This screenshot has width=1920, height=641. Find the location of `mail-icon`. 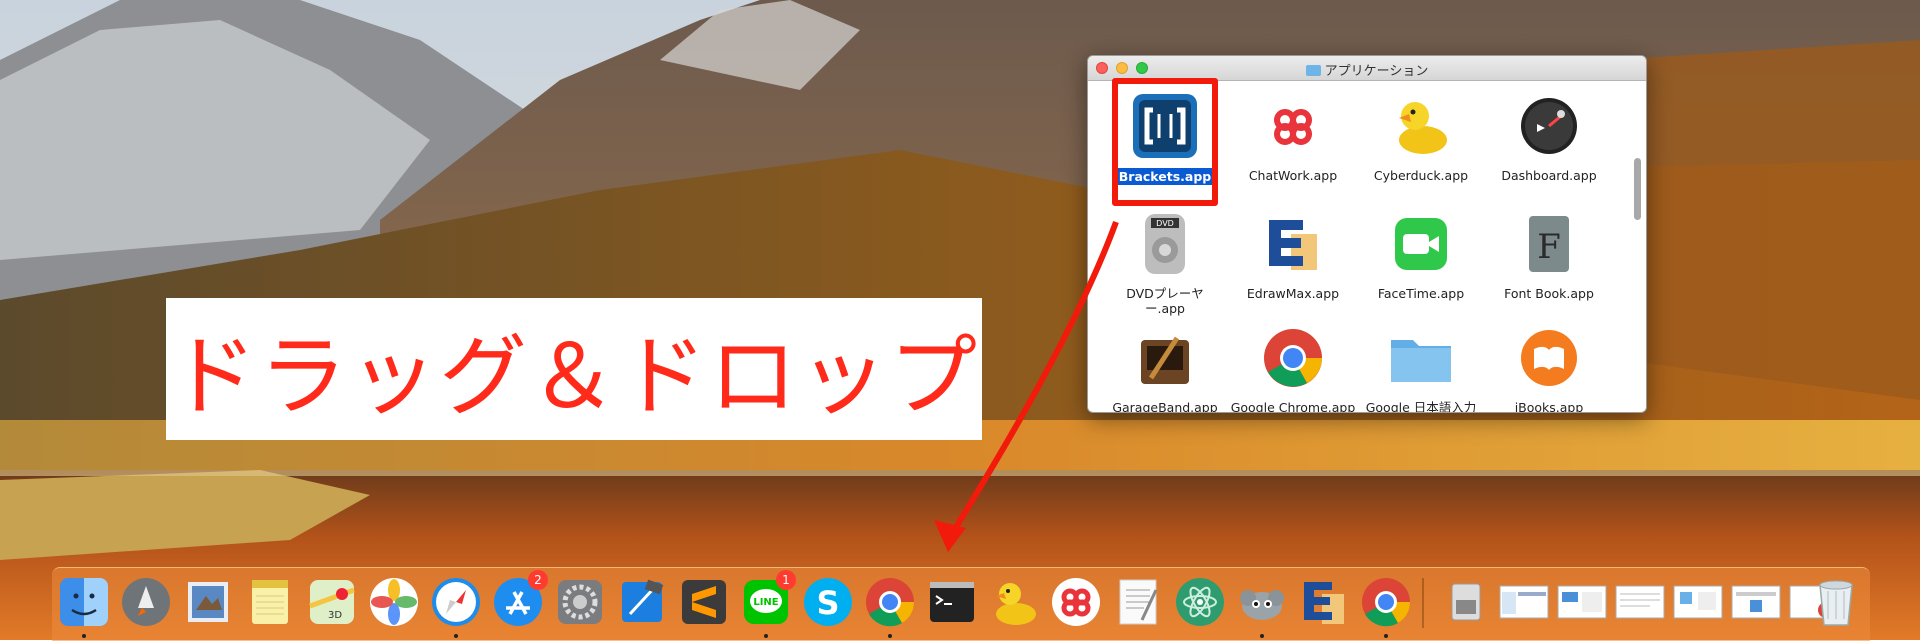

mail-icon is located at coordinates (208, 602).